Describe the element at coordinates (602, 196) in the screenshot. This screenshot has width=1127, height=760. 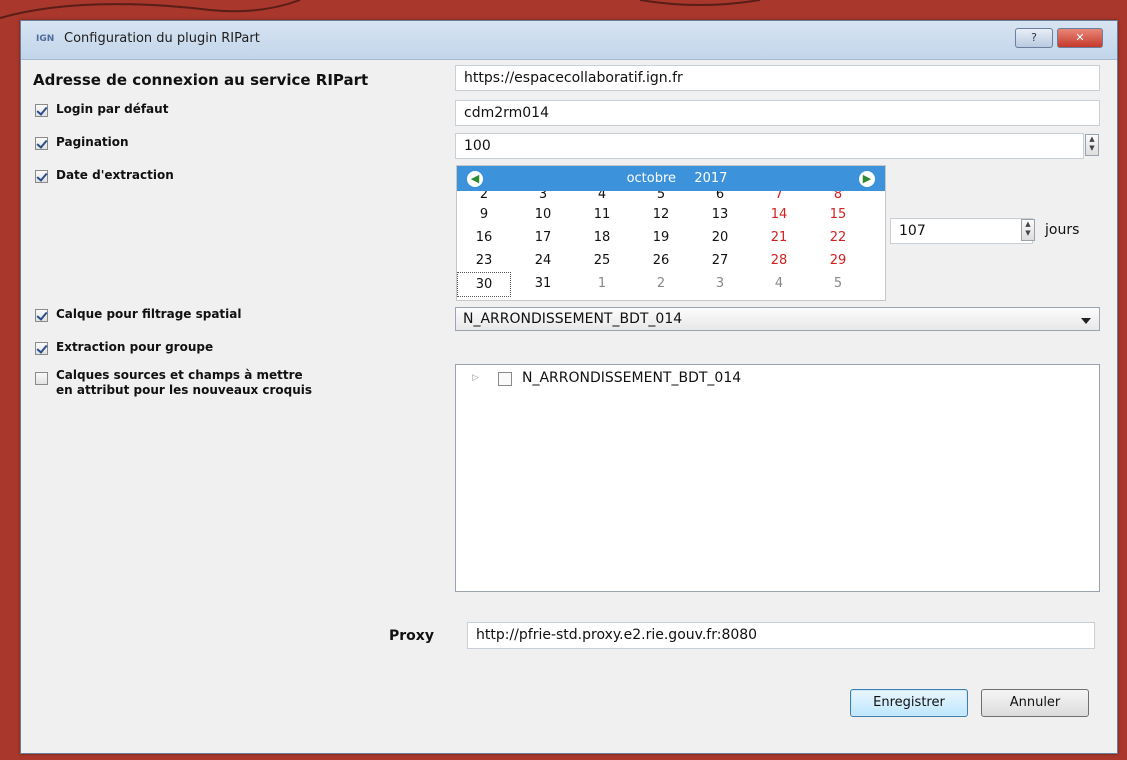
I see `calendar-day: 4` at that location.